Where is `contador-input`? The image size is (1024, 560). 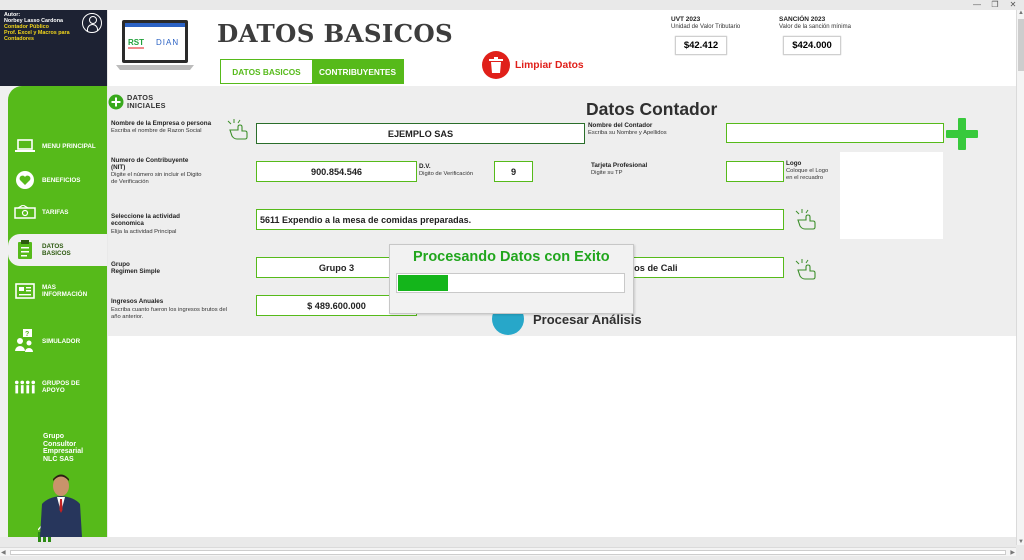
contador-input is located at coordinates (835, 133).